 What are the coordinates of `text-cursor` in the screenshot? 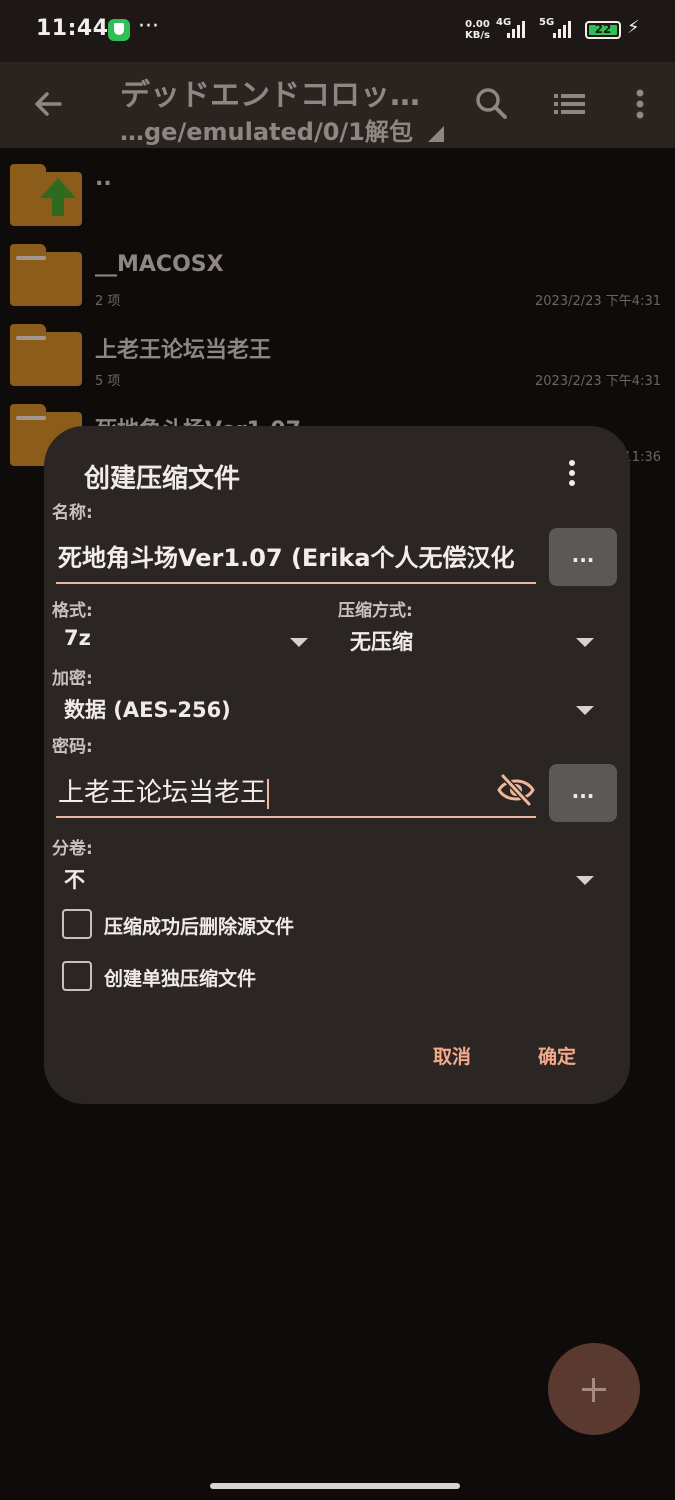 It's located at (268, 793).